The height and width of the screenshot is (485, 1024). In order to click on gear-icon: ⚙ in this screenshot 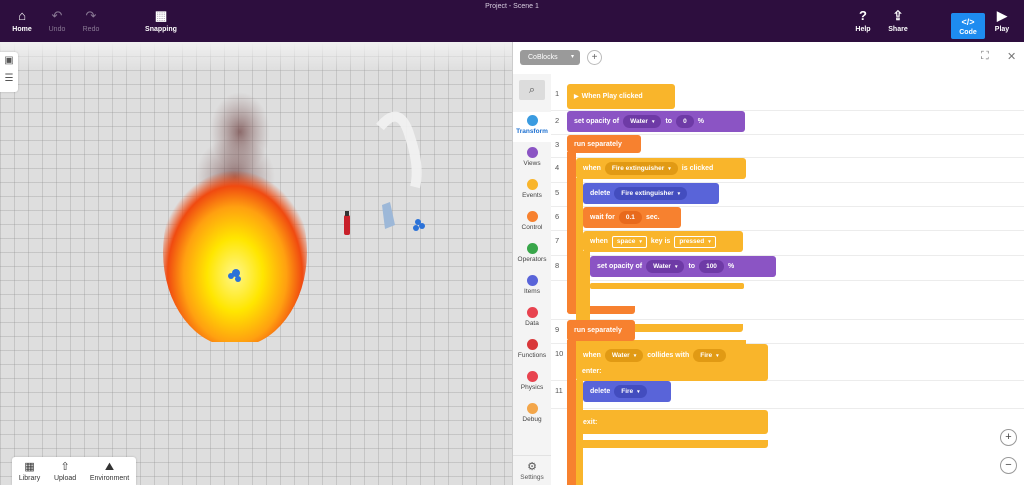, I will do `click(532, 467)`.